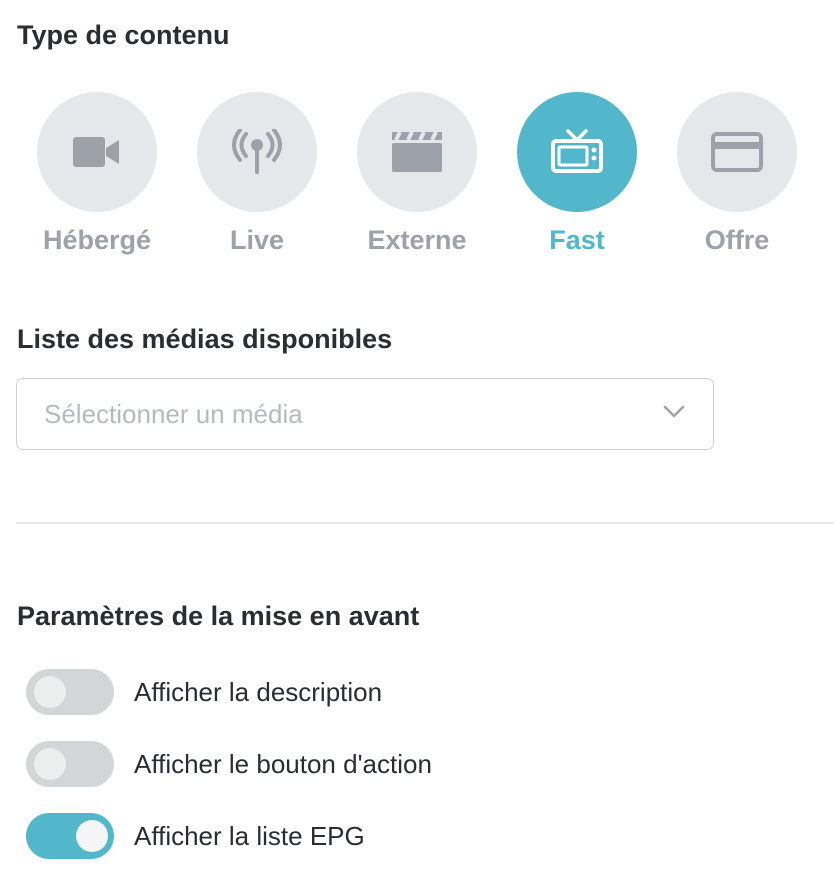 The image size is (834, 884). What do you see at coordinates (70, 836) in the screenshot?
I see `show-epg-list-toggle` at bounding box center [70, 836].